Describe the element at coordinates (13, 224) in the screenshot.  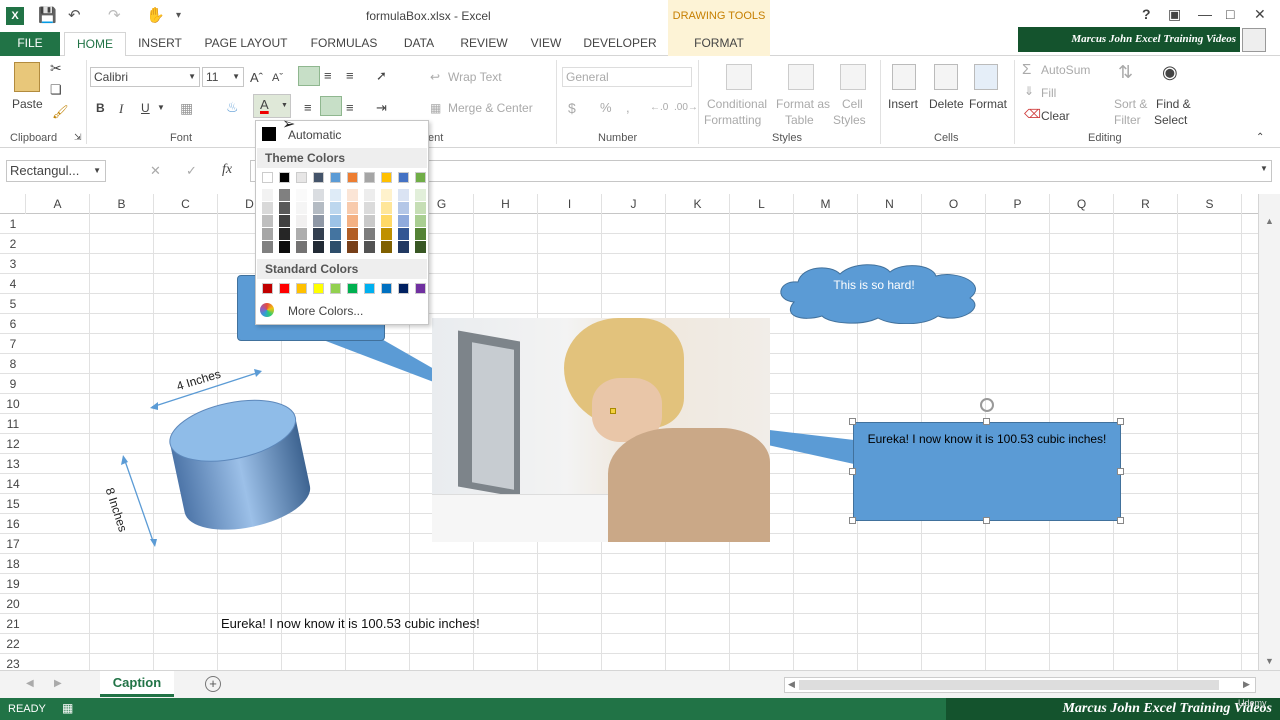
I see `row-header-1: 1` at that location.